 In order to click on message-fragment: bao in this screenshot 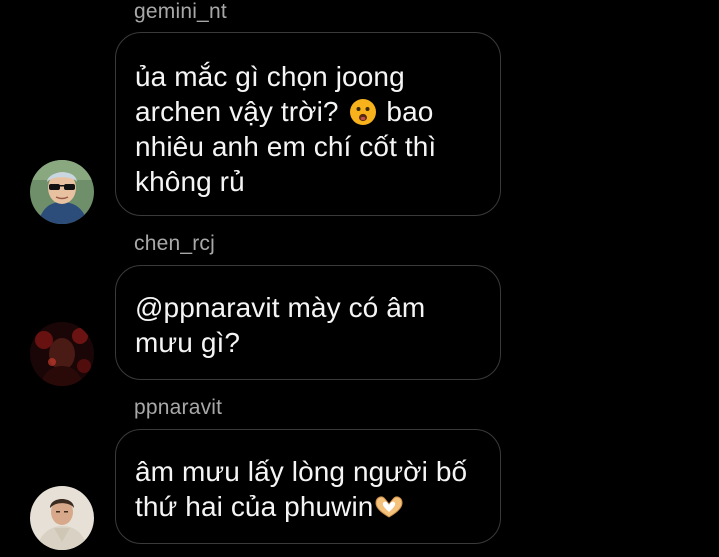, I will do `click(410, 111)`.